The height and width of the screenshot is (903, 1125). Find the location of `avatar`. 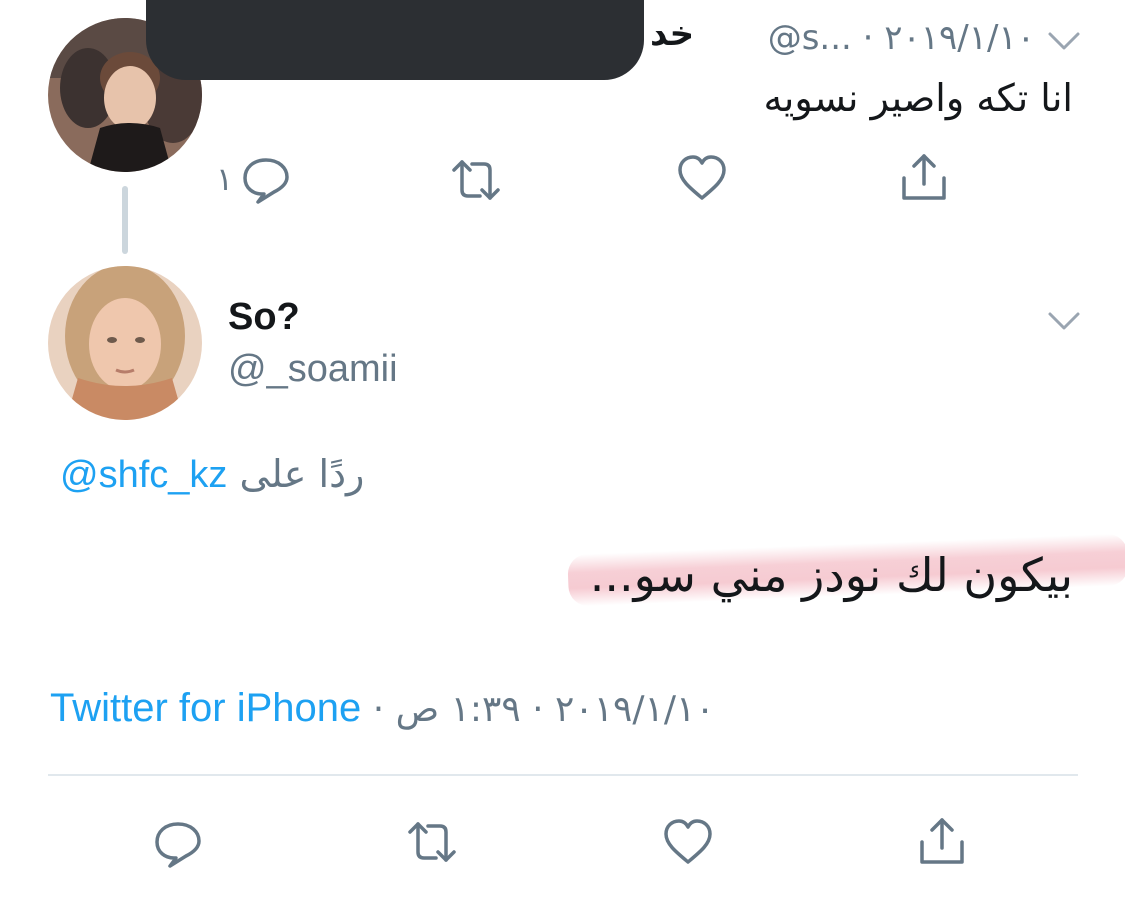

avatar is located at coordinates (125, 343).